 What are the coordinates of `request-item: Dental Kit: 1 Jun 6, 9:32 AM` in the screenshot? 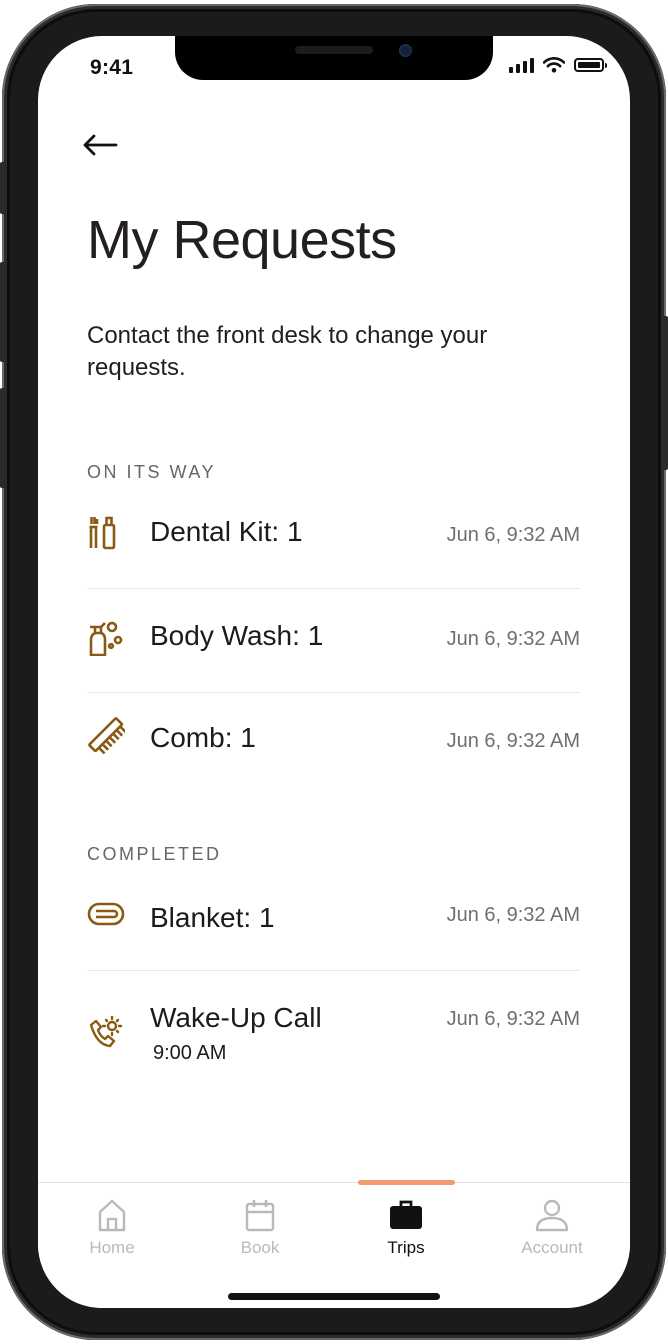 It's located at (333, 536).